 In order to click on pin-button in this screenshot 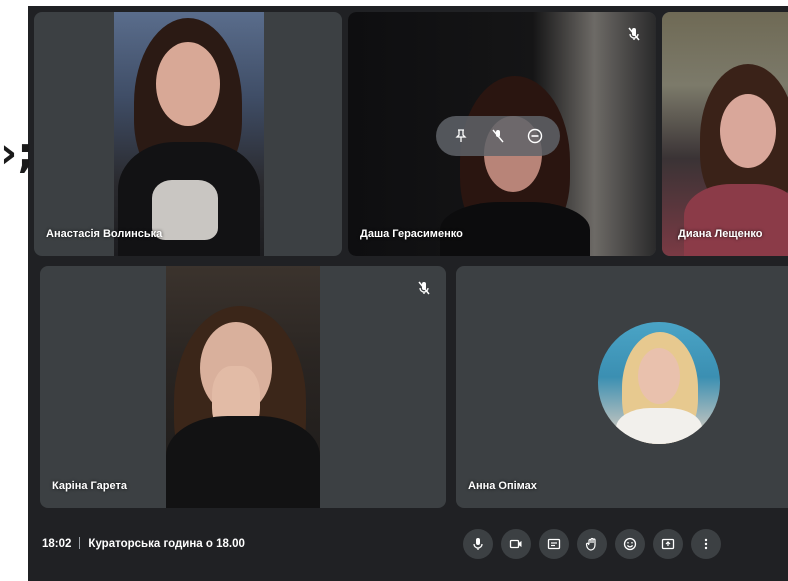, I will do `click(461, 136)`.